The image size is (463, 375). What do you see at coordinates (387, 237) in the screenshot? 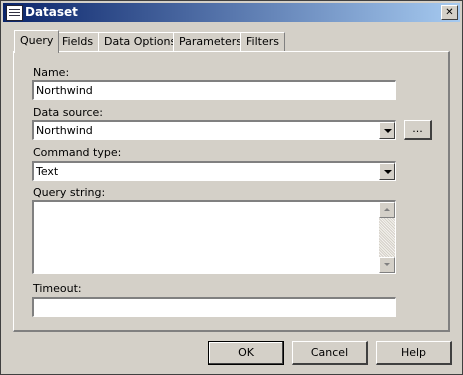
I see `query-string-scrollbar` at bounding box center [387, 237].